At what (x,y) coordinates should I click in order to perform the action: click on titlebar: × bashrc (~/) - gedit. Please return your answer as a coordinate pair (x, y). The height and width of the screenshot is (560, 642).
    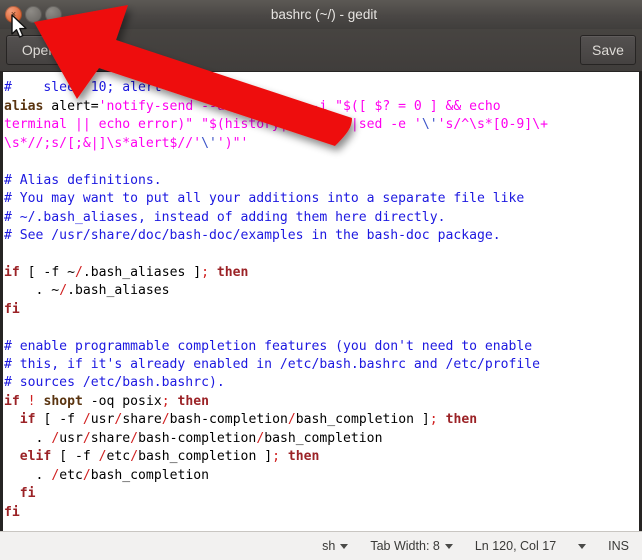
    Looking at the image, I should click on (321, 14).